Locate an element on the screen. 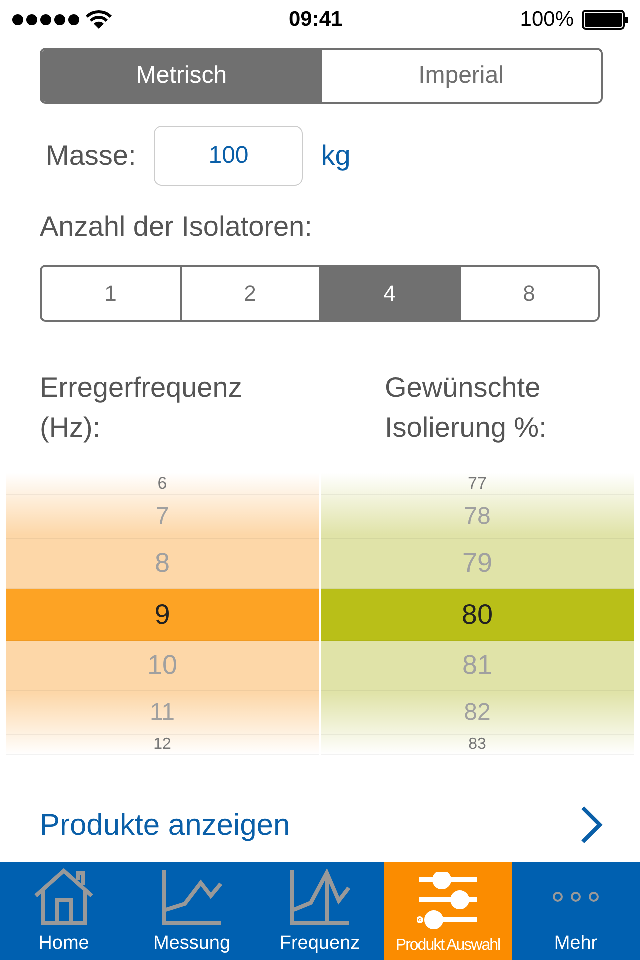  house-icon is located at coordinates (64, 897).